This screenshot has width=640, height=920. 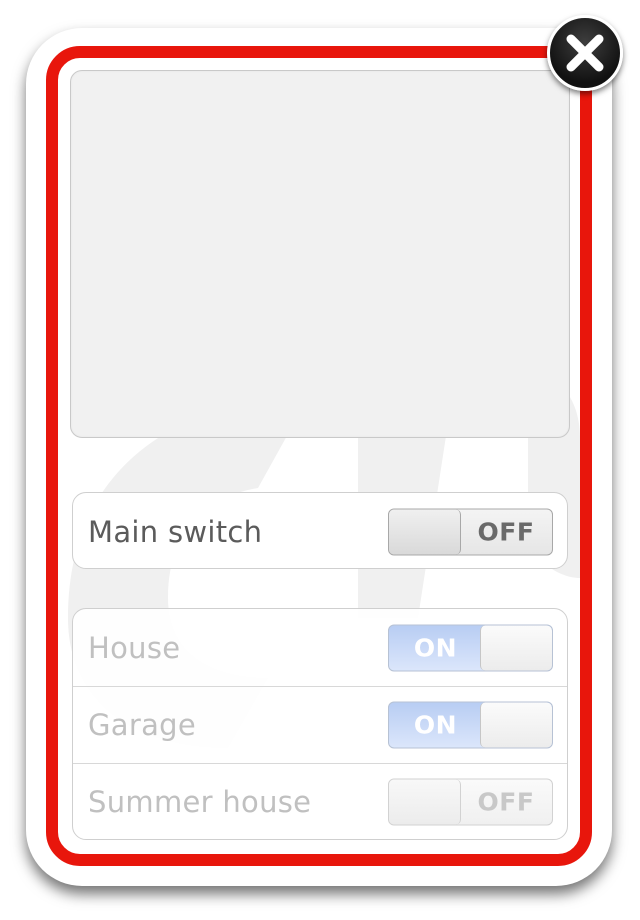 I want to click on main-switch-row: Main switch OFF, so click(x=320, y=530).